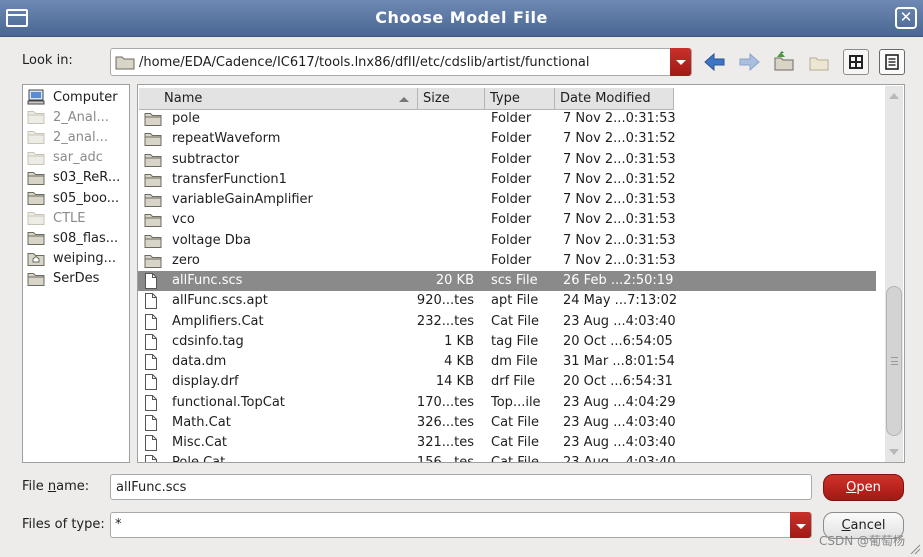 Image resolution: width=923 pixels, height=557 pixels. I want to click on file-type: tag File, so click(515, 341).